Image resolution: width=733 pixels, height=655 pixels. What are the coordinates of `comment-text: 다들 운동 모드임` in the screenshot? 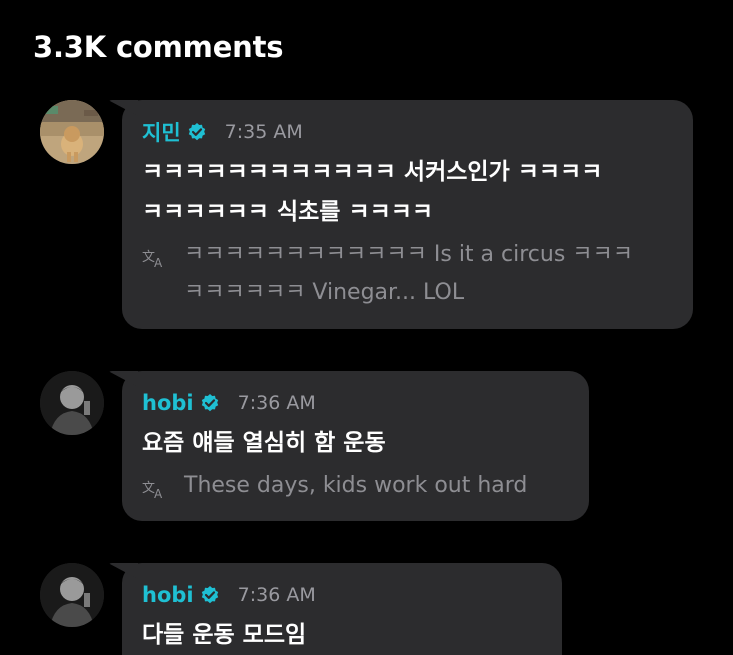 It's located at (224, 635).